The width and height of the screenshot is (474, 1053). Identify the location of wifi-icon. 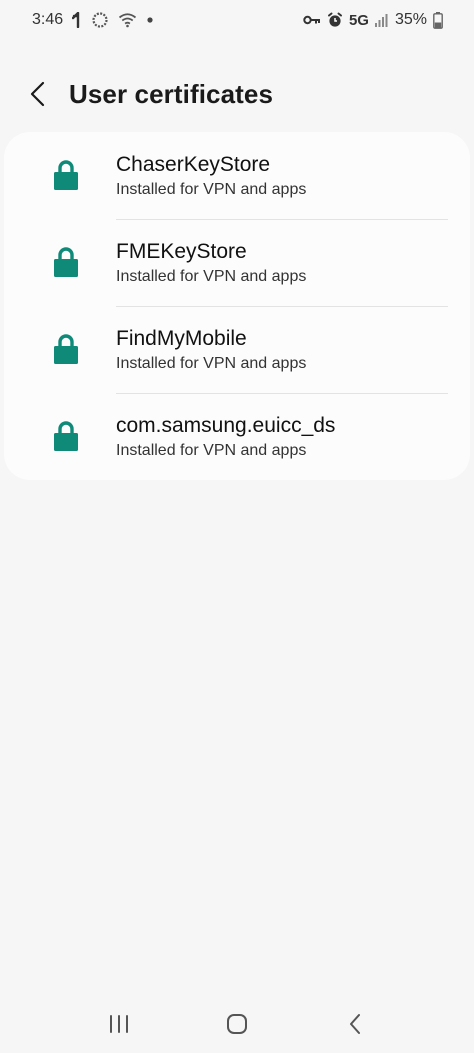
(127, 20).